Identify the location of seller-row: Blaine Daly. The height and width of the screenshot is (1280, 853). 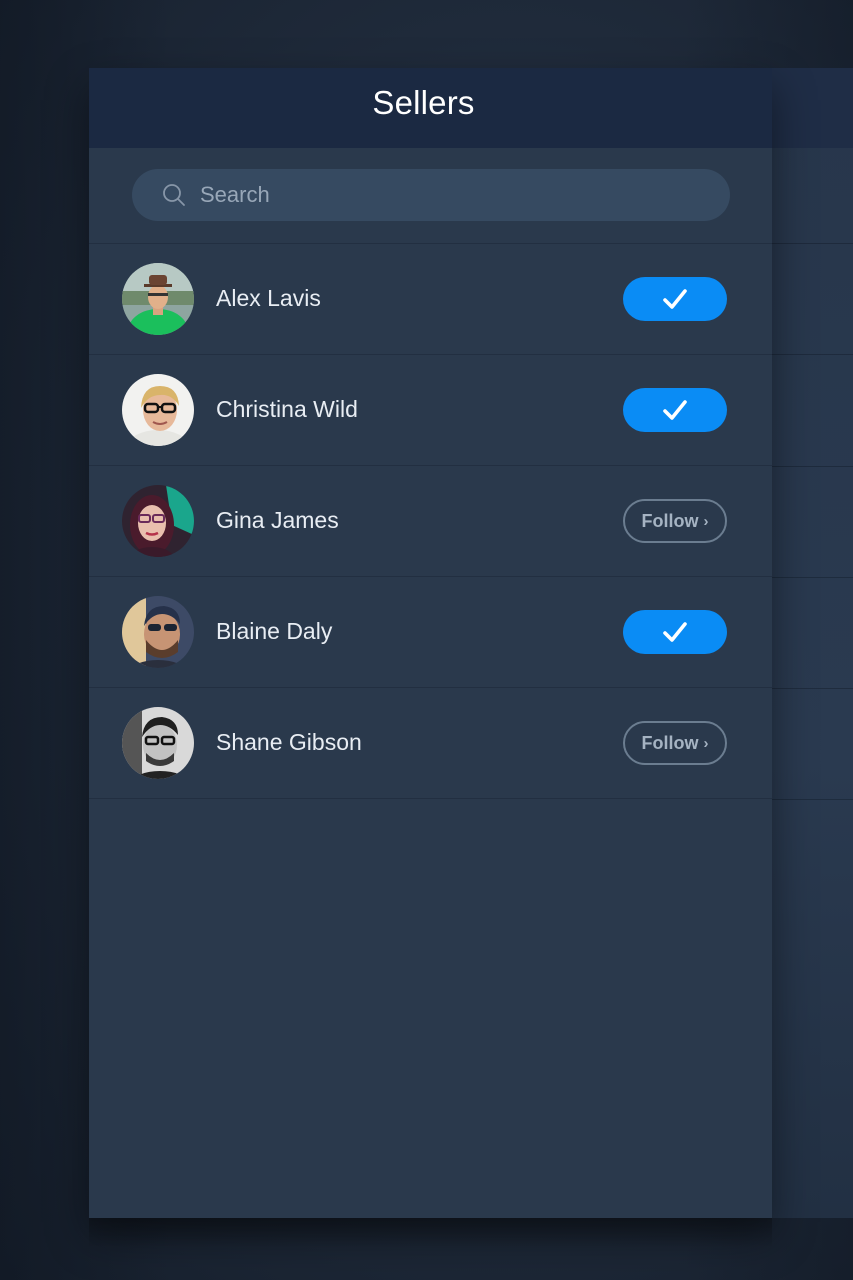
(430, 632).